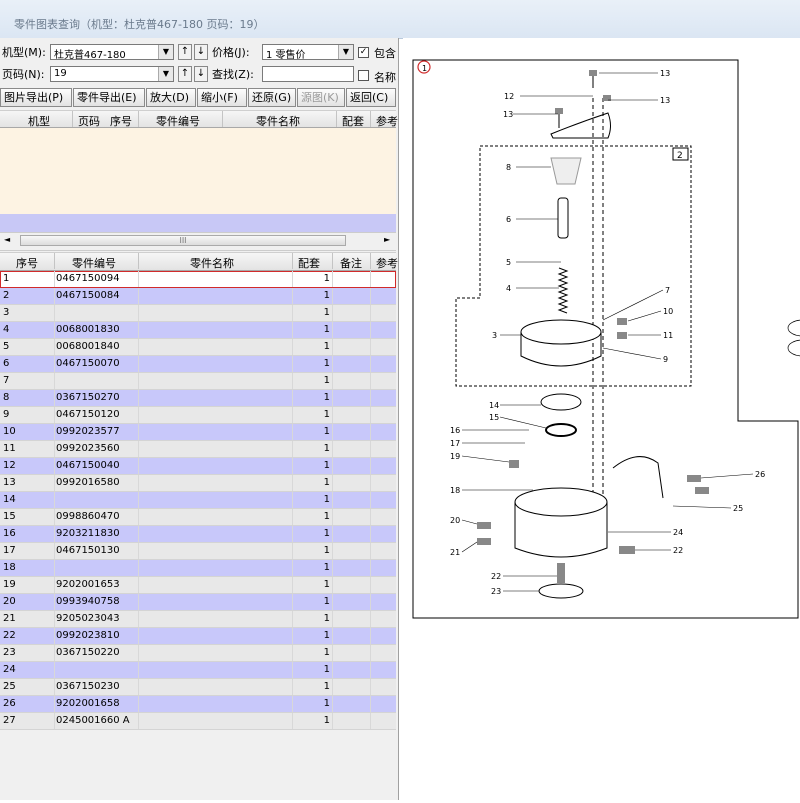 This screenshot has height=803, width=800. Describe the element at coordinates (455, 520) in the screenshot. I see `callout-label: 20` at that location.